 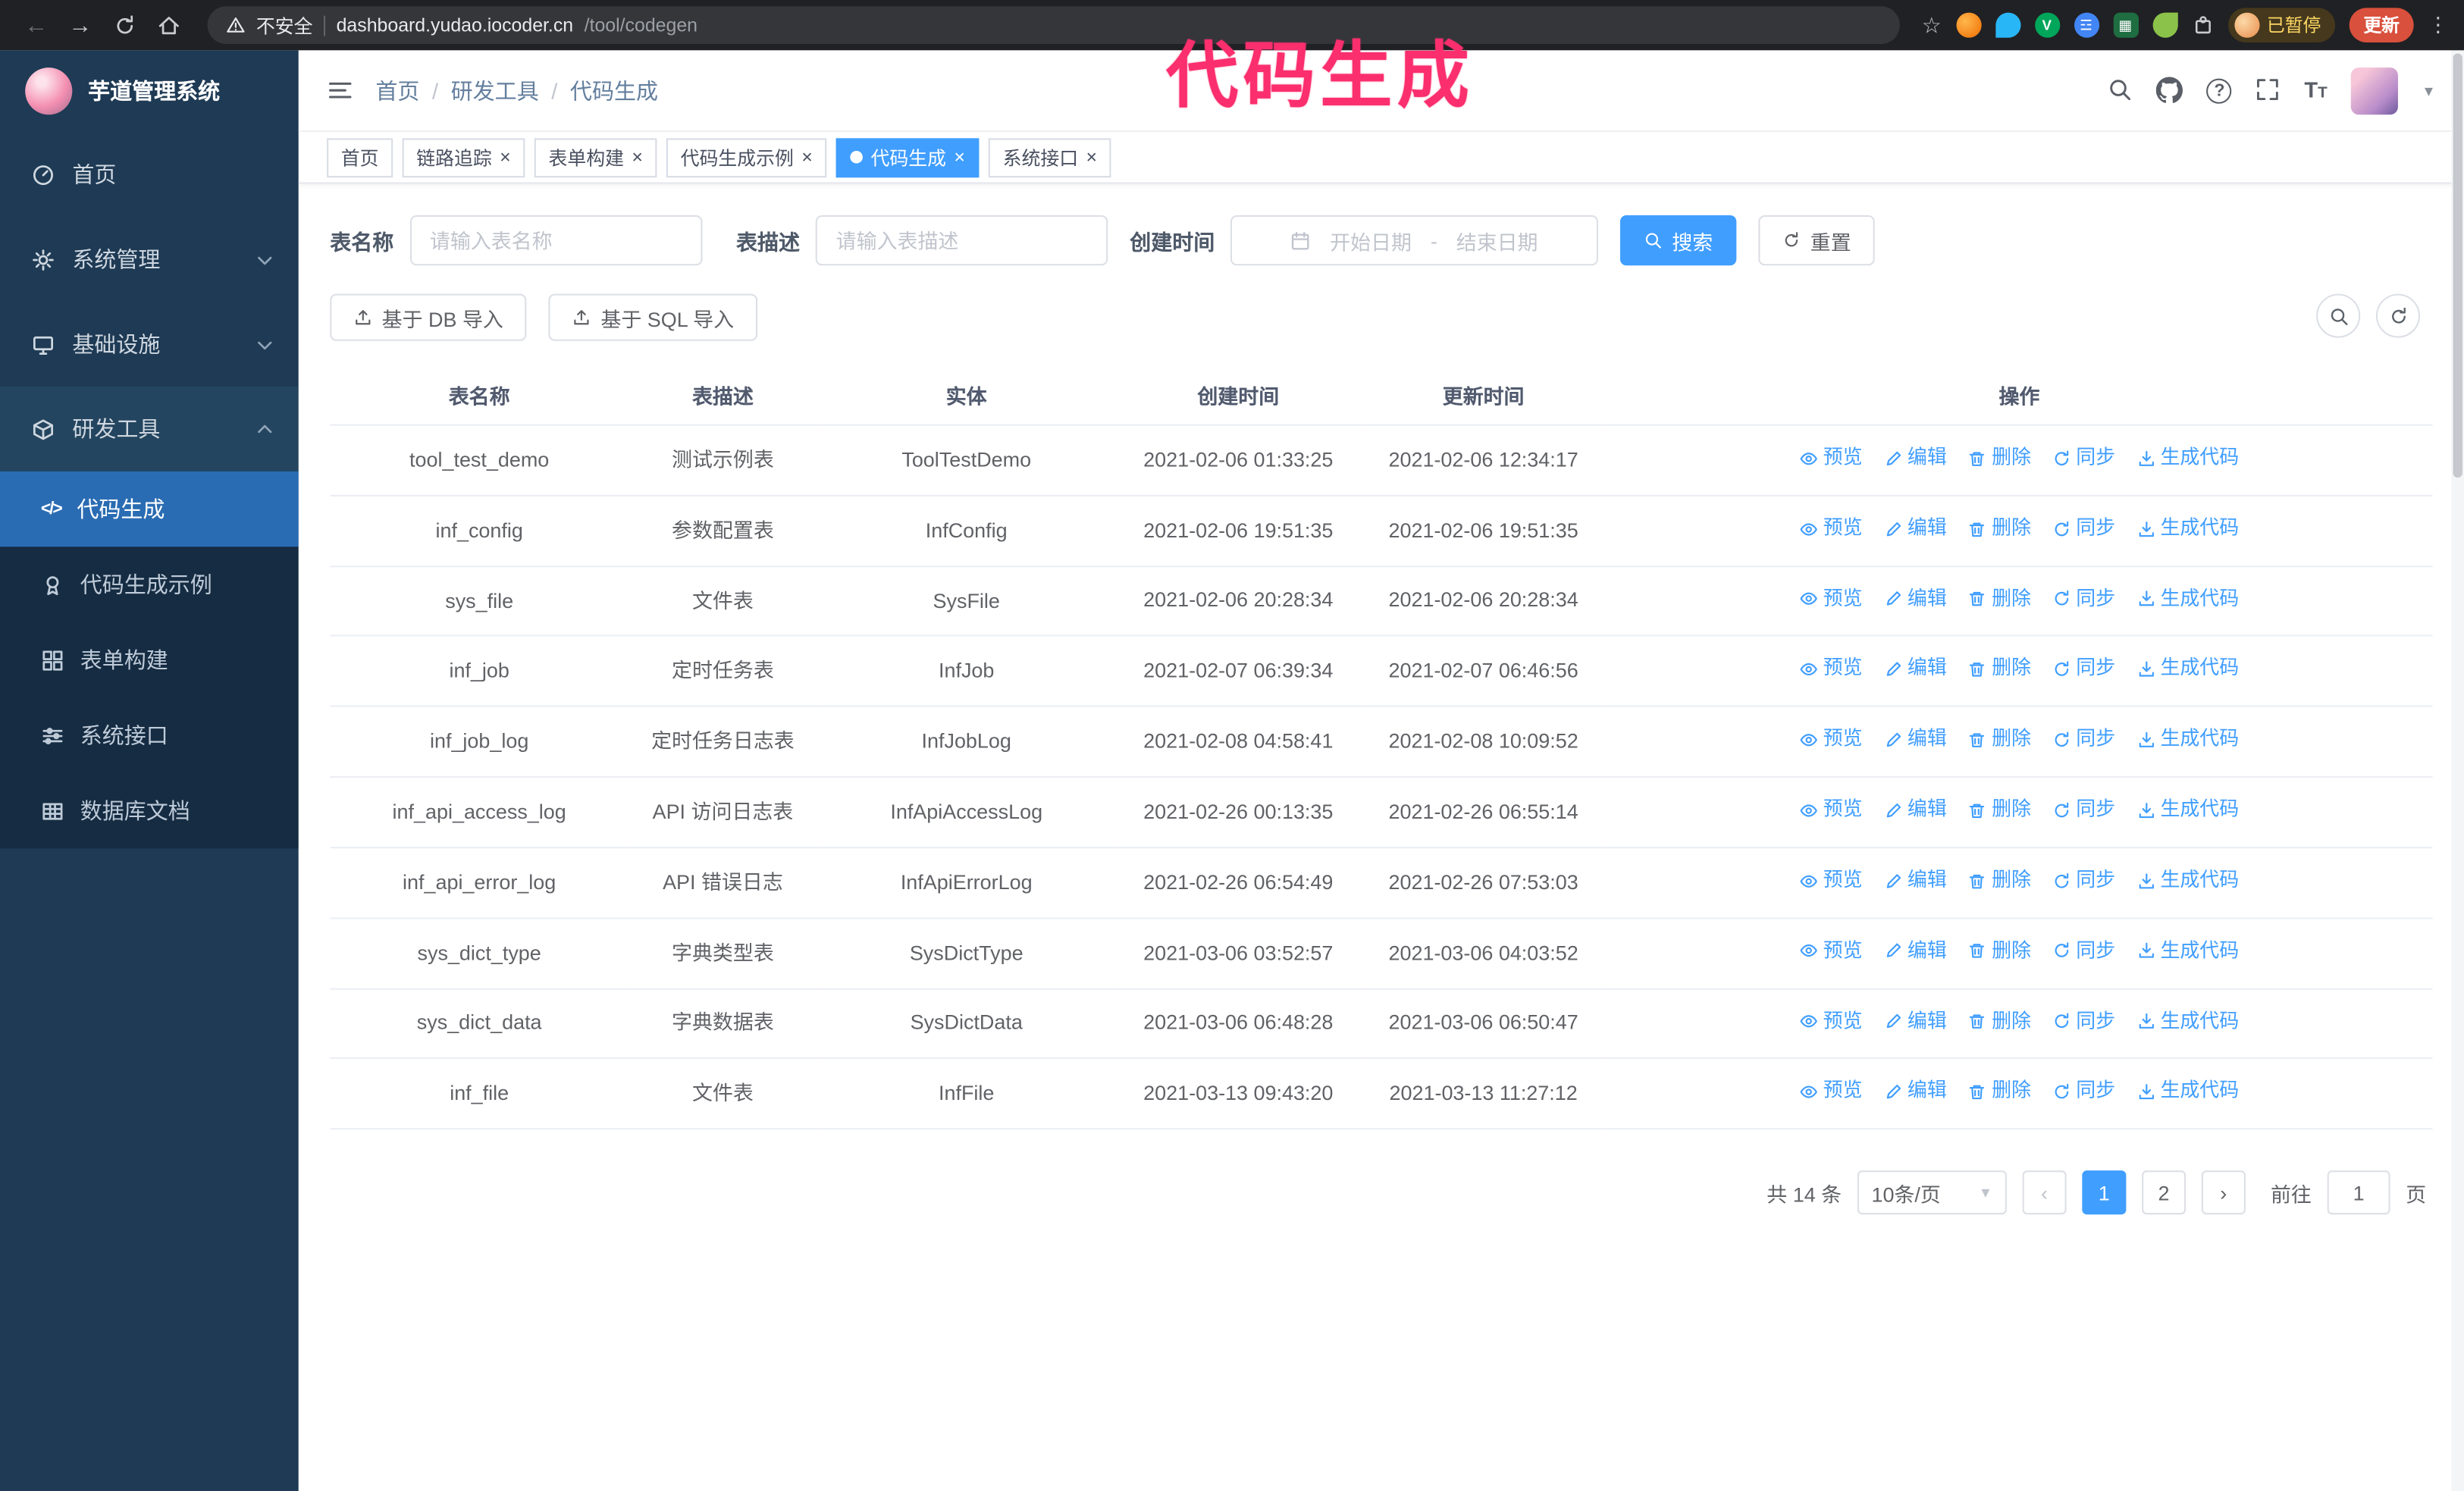 What do you see at coordinates (2047, 25) in the screenshot?
I see `extension-icon-v: V` at bounding box center [2047, 25].